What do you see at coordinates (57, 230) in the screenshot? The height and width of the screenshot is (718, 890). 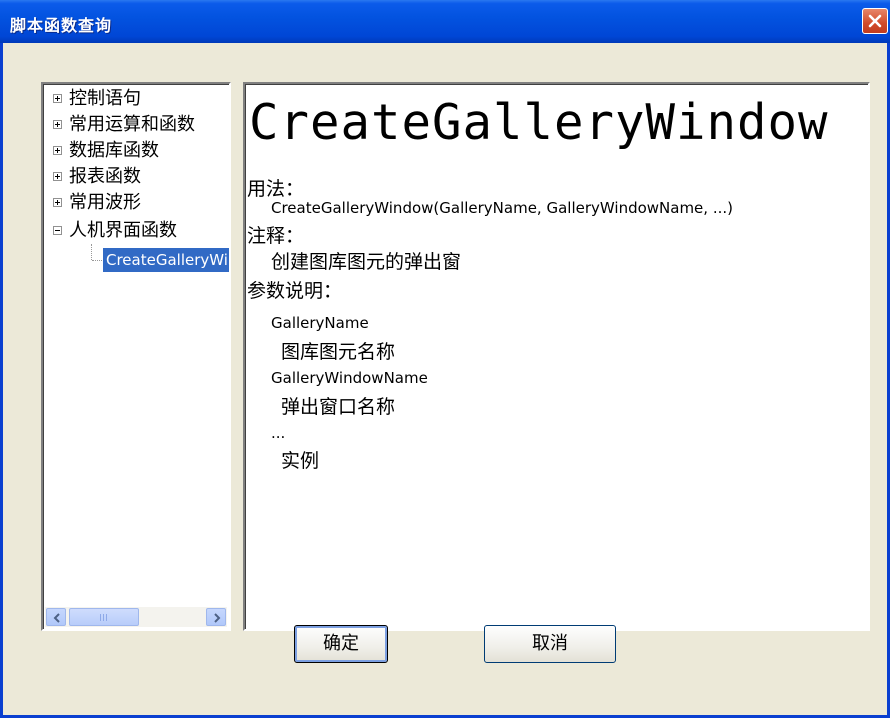 I see `collapse-minus-icon` at bounding box center [57, 230].